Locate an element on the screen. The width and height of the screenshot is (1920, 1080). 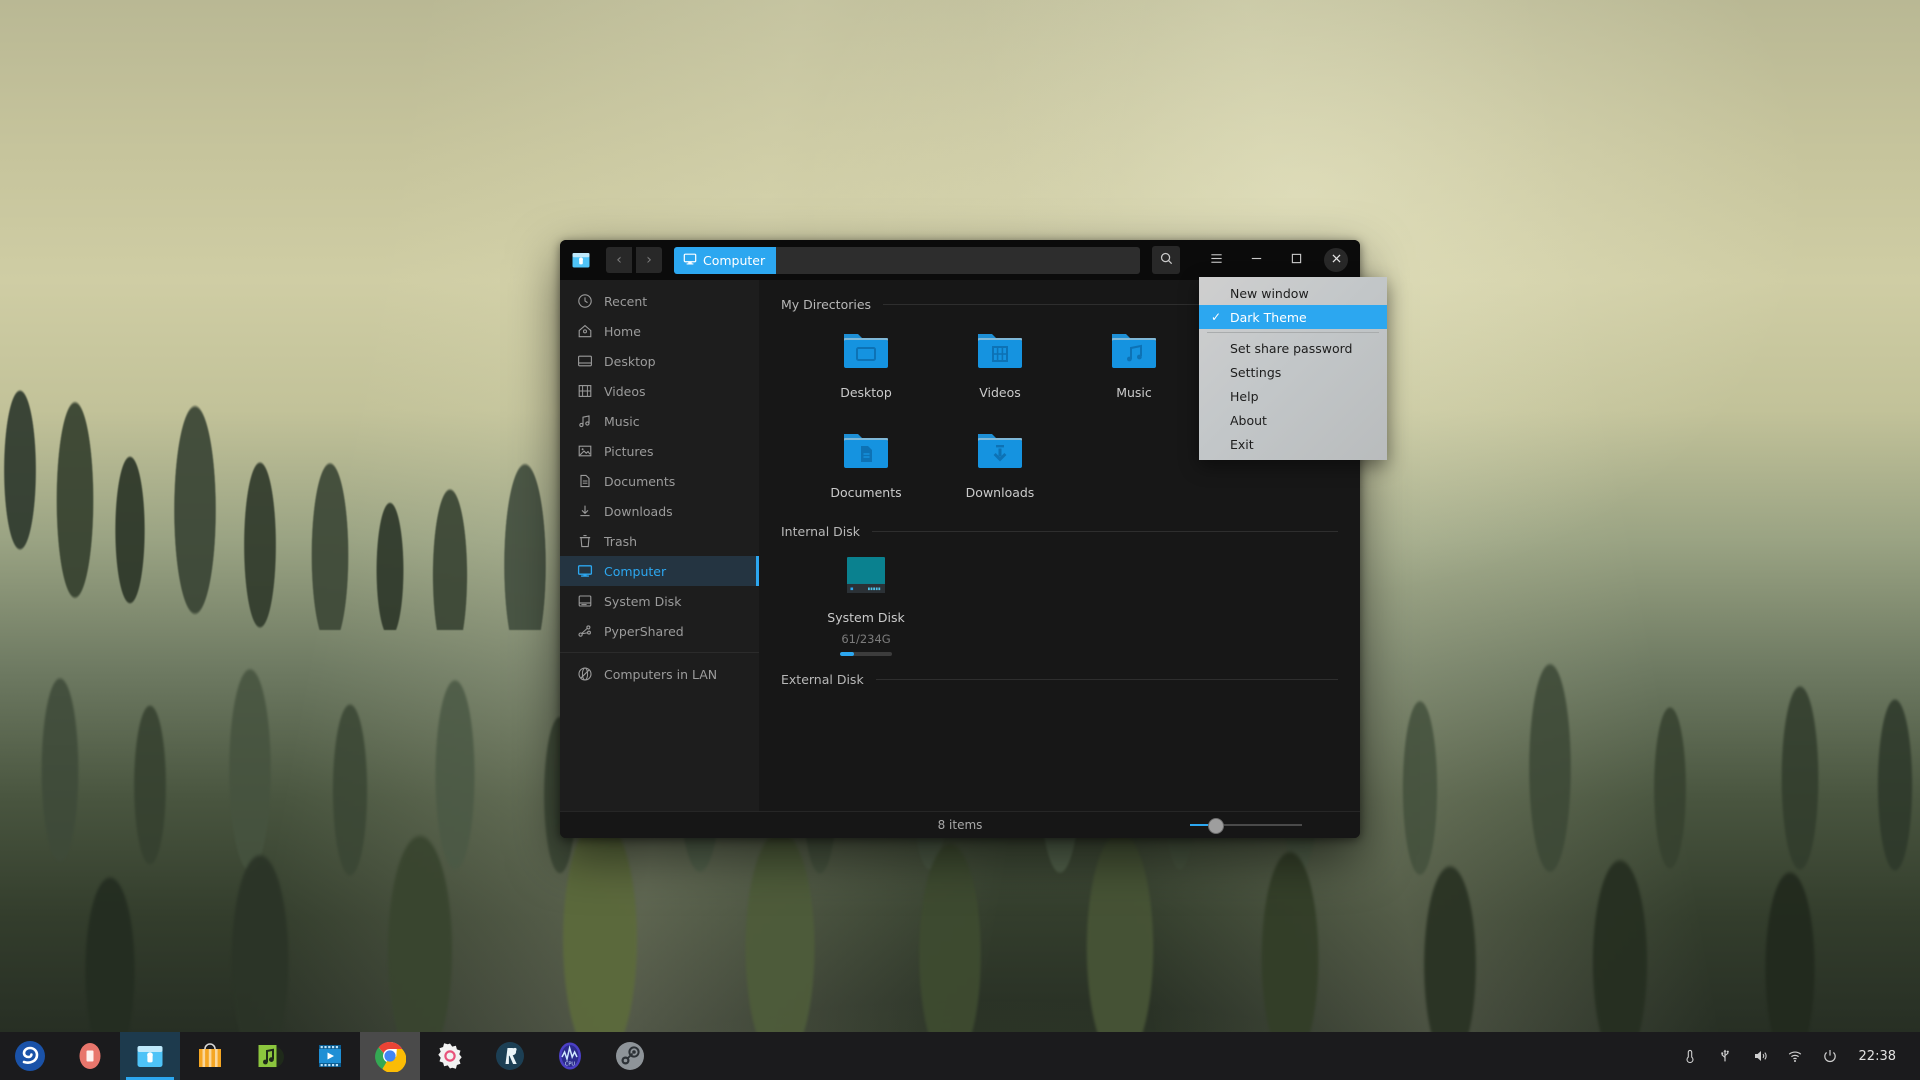
menu-item-help: Help is located at coordinates (1293, 396).